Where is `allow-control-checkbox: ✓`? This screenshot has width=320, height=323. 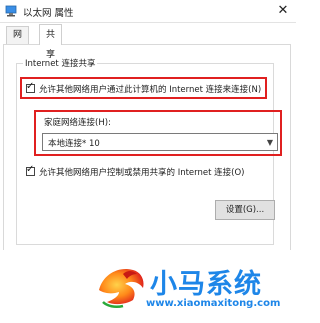
allow-control-checkbox: ✓ is located at coordinates (30, 170).